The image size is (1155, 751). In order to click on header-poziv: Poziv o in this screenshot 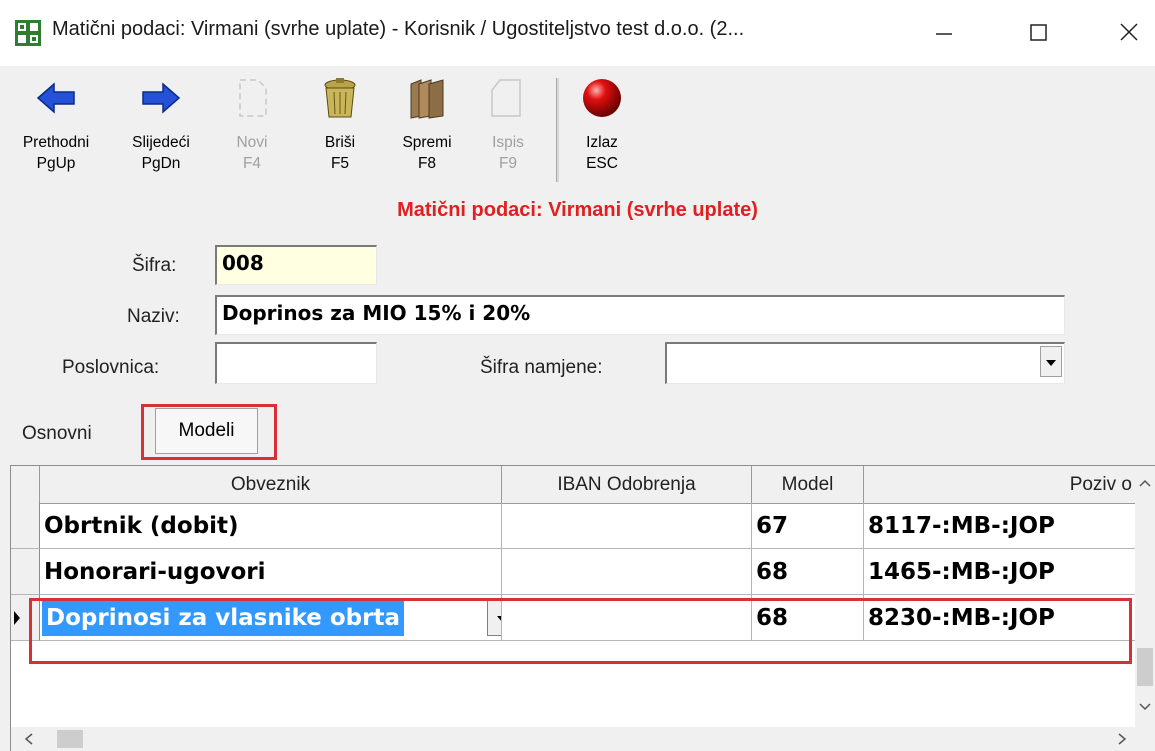, I will do `click(1000, 484)`.